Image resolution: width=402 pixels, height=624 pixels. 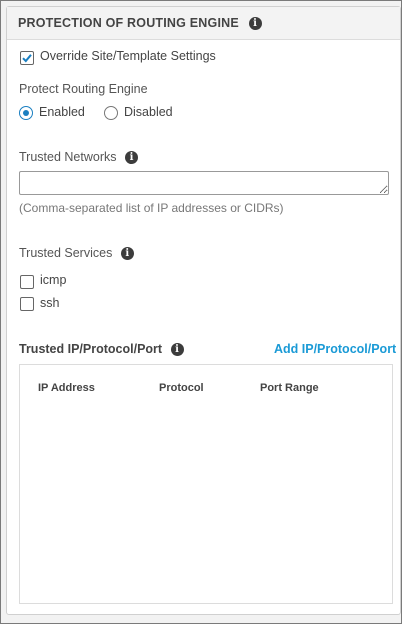 I want to click on trusted-services-label-text: Trusted Services, so click(x=66, y=253).